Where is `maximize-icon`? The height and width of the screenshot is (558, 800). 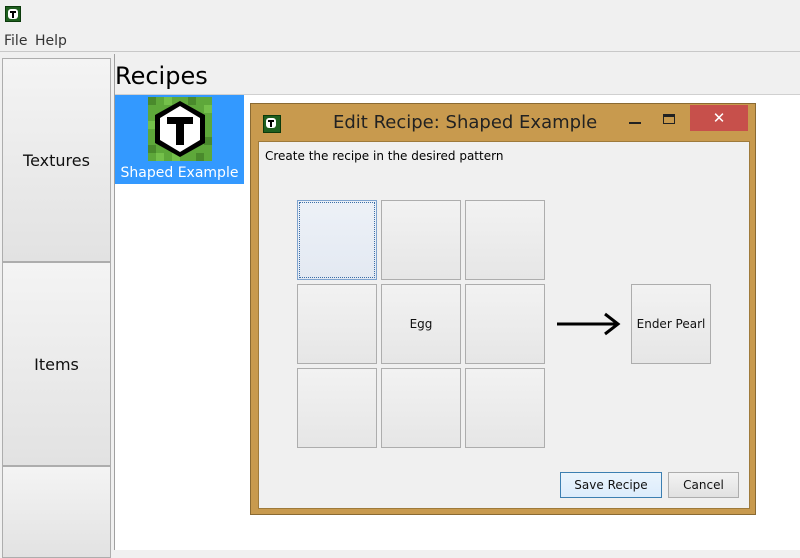
maximize-icon is located at coordinates (669, 119).